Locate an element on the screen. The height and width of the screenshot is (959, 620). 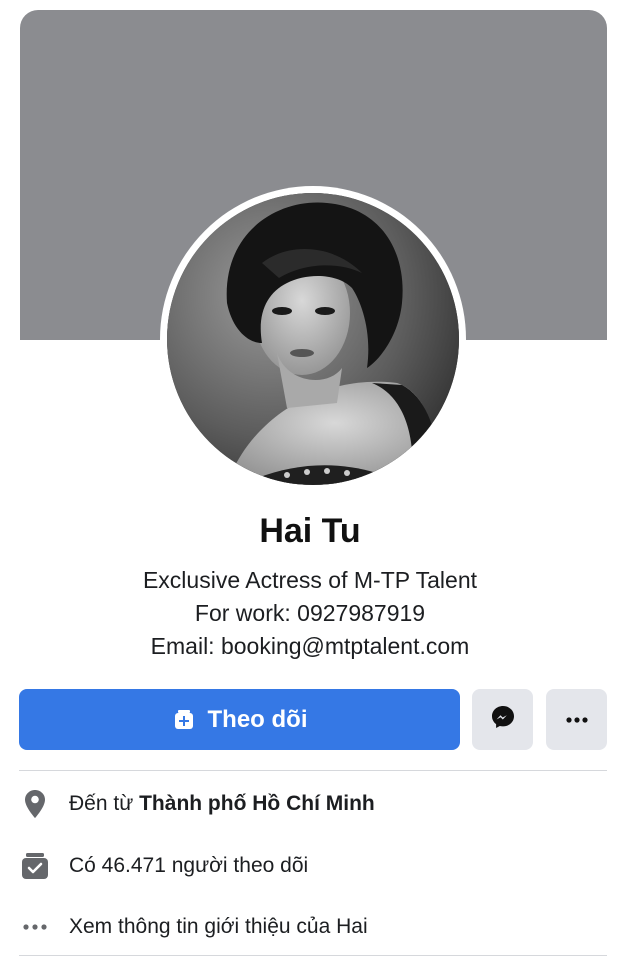
ellipsis-icon is located at coordinates (35, 927).